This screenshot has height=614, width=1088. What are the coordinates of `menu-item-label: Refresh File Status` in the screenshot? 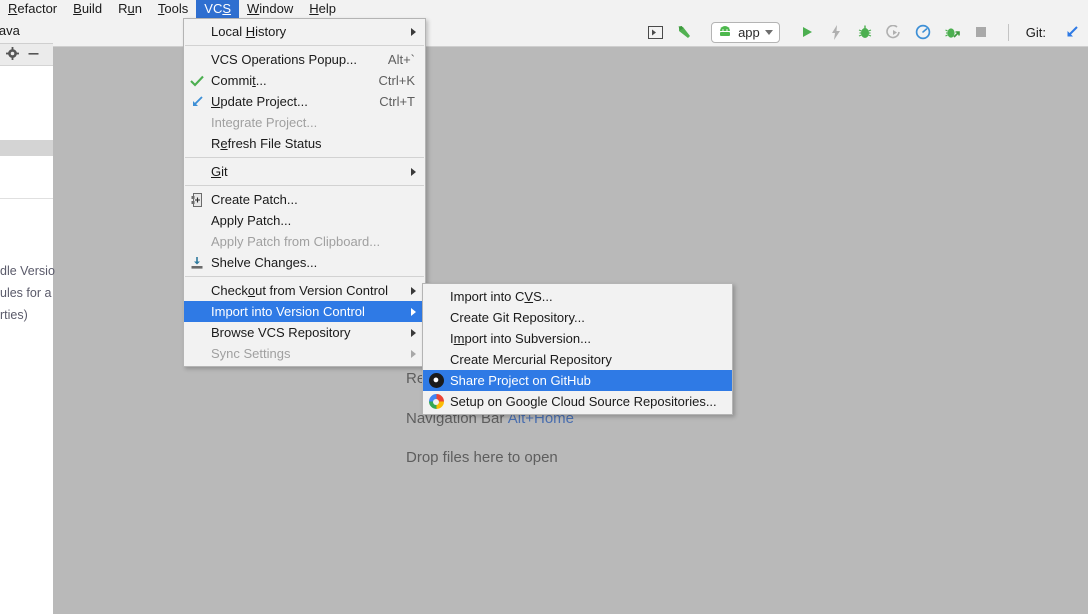 It's located at (266, 143).